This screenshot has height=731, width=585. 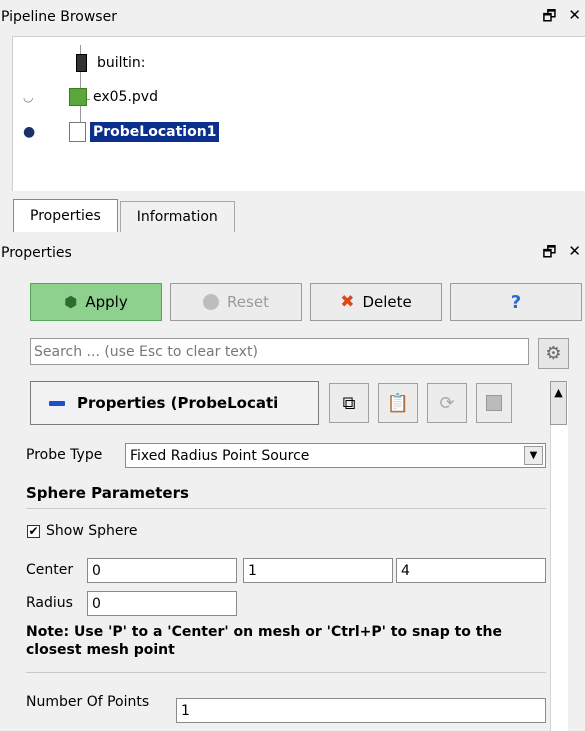 What do you see at coordinates (178, 403) in the screenshot?
I see `section-title: Properties (ProbeLocati` at bounding box center [178, 403].